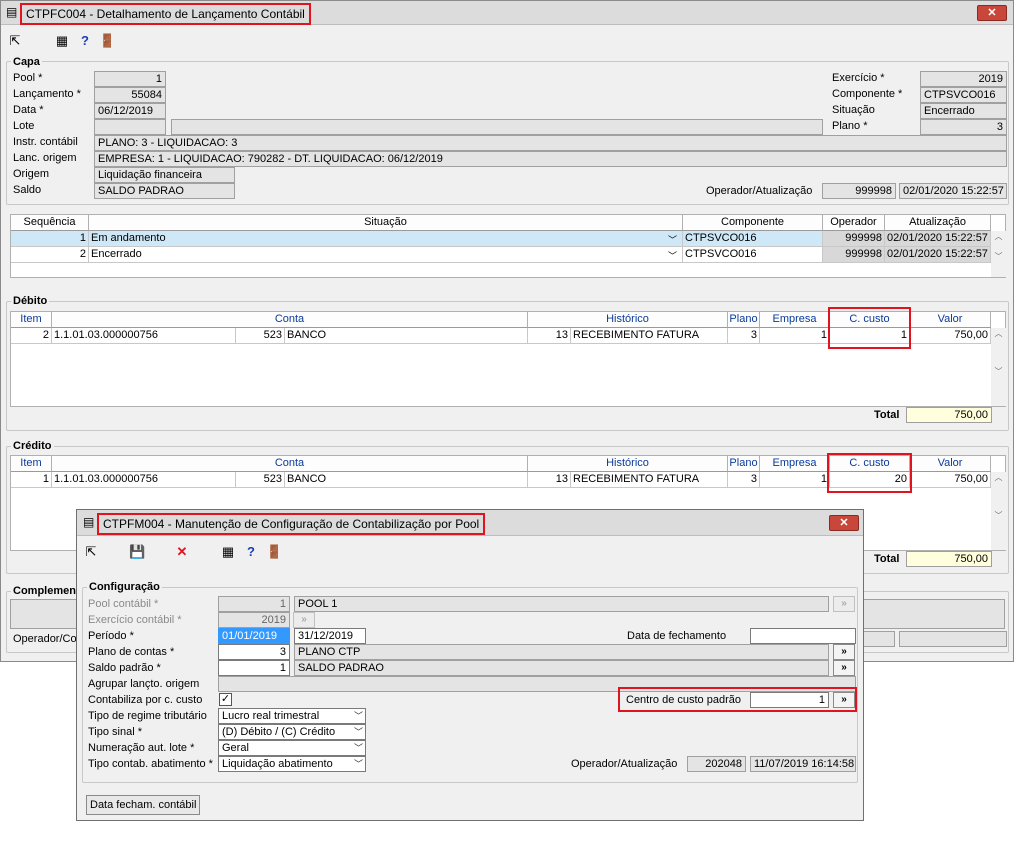 This screenshot has height=860, width=1016. What do you see at coordinates (130, 111) in the screenshot?
I see `data-field: 06/12/2019` at bounding box center [130, 111].